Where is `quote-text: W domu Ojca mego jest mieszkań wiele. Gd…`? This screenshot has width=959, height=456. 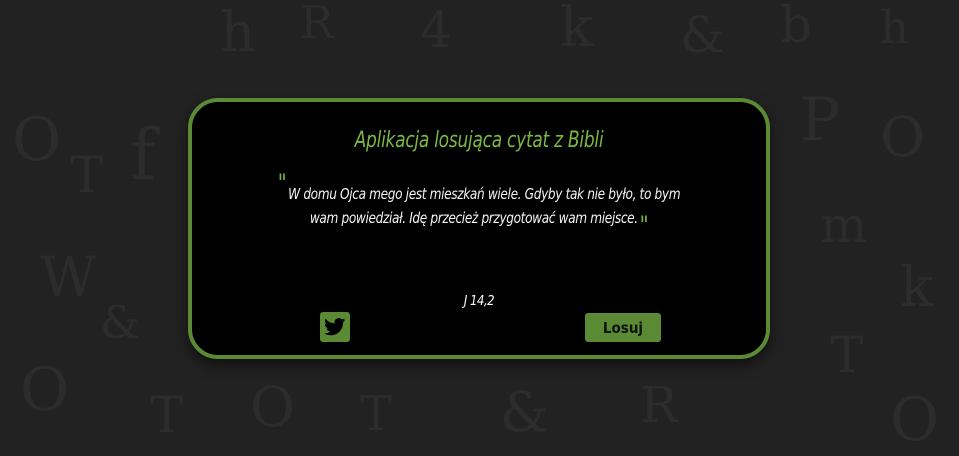 quote-text: W domu Ojca mego jest mieszkań wiele. Gd… is located at coordinates (484, 206).